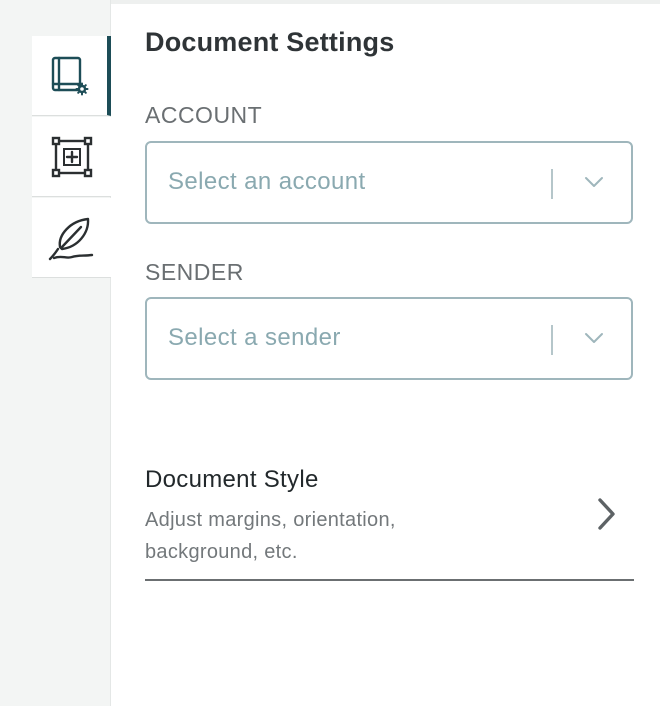 This screenshot has height=706, width=660. What do you see at coordinates (389, 182) in the screenshot?
I see `account-select: Select an account` at bounding box center [389, 182].